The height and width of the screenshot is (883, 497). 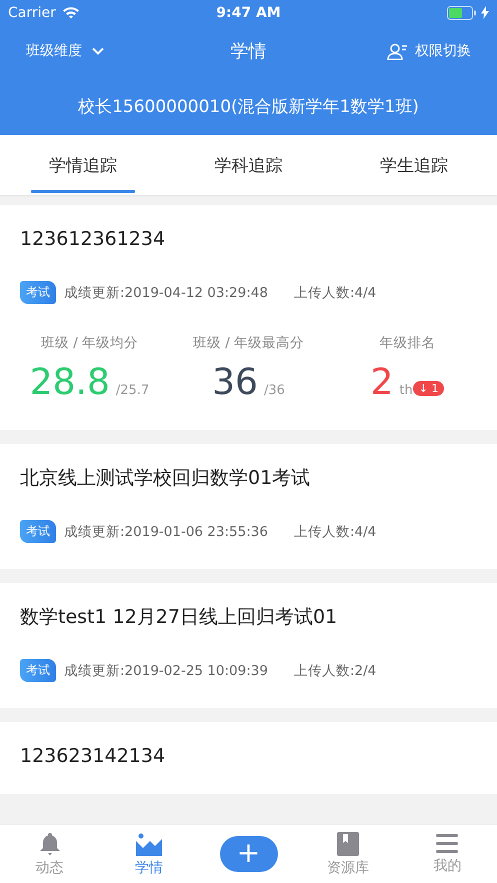 I want to click on tab: 学生追踪, so click(x=414, y=165).